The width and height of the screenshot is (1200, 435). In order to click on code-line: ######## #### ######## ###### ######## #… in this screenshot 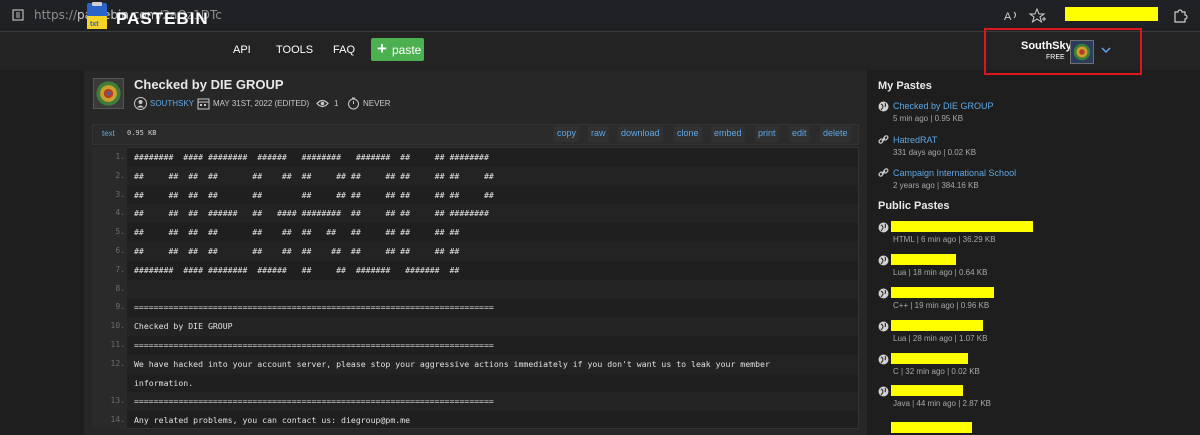, I will do `click(311, 157)`.